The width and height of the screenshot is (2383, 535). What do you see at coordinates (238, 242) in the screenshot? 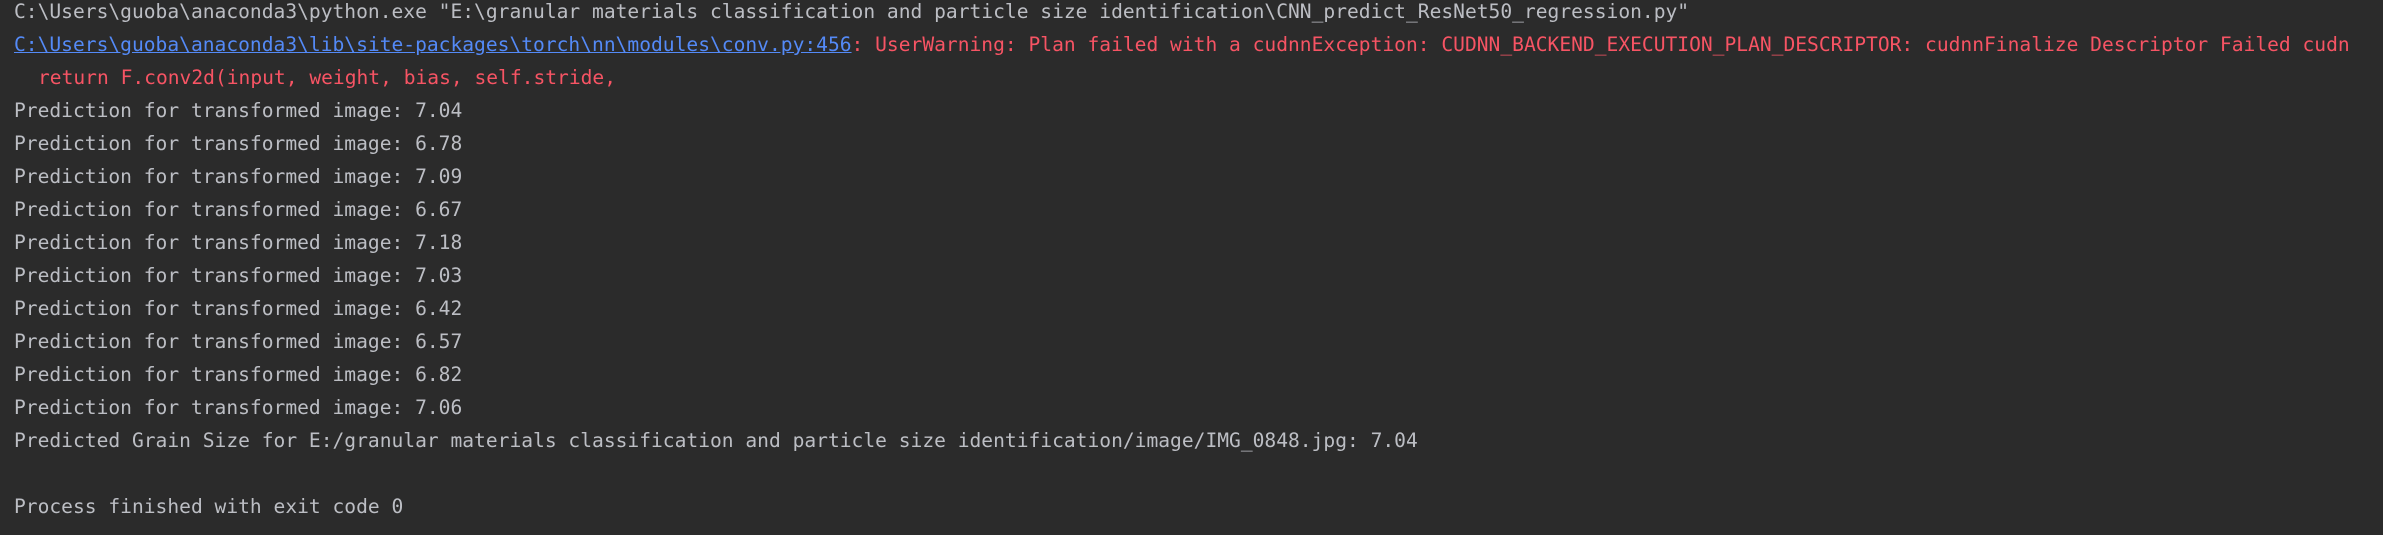
I see `prediction-line: Prediction for transformed image: 7.18` at bounding box center [238, 242].